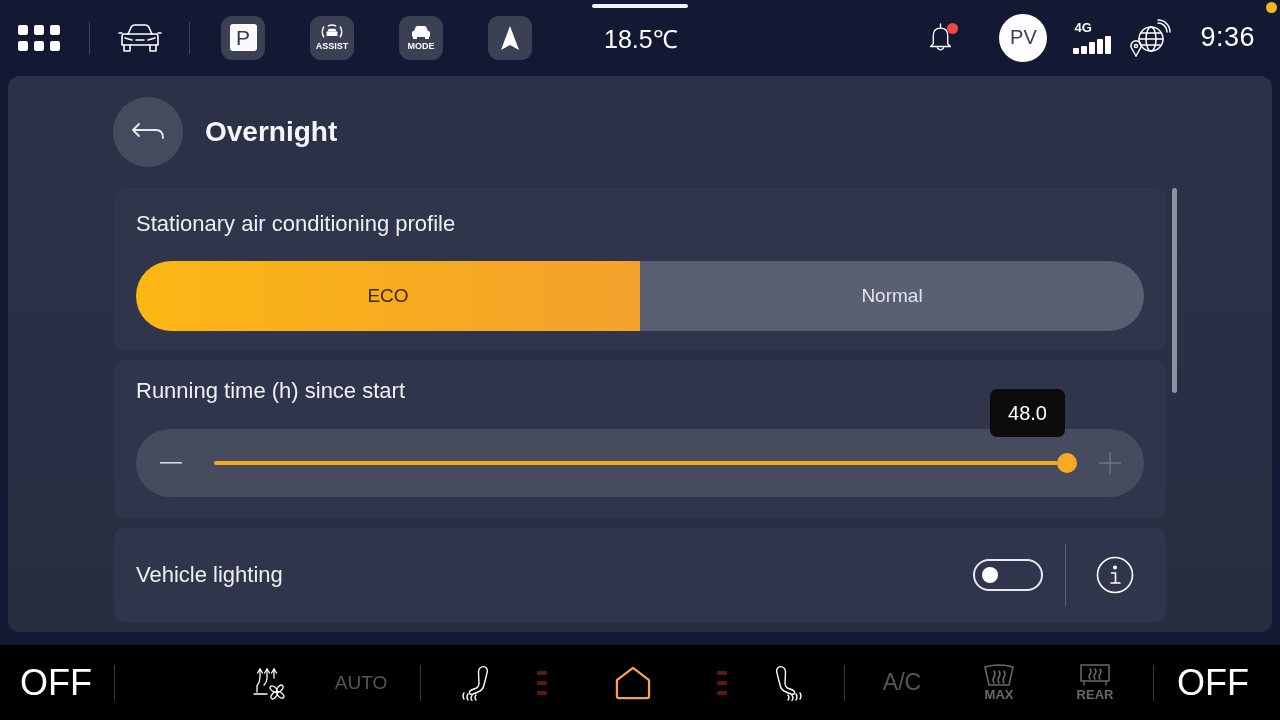  I want to click on toggle-switch, so click(1008, 575).